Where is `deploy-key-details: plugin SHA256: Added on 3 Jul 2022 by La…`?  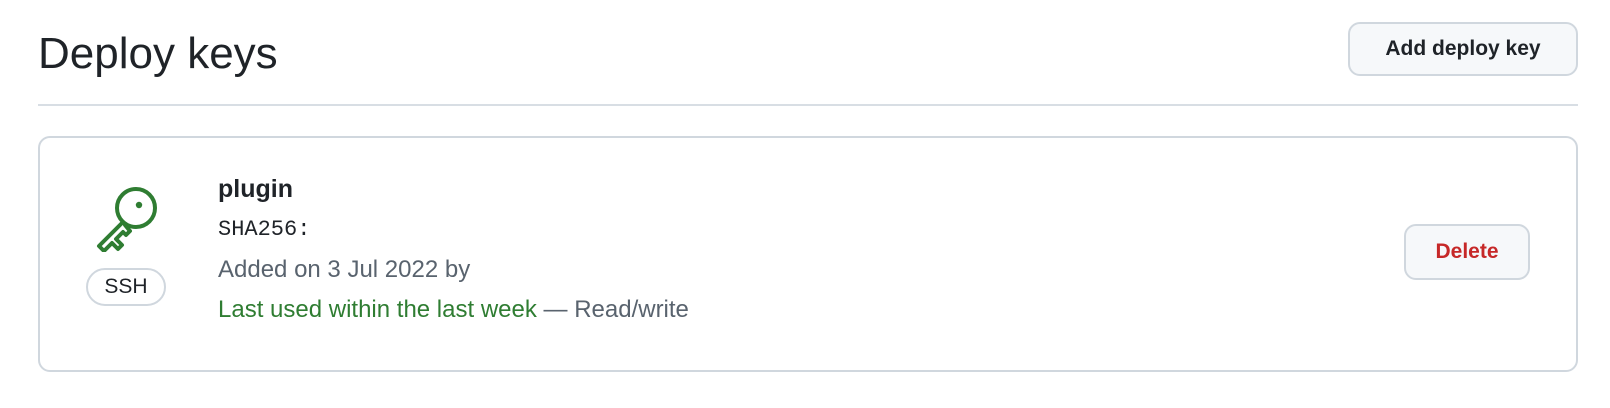
deploy-key-details: plugin SHA256: Added on 3 Jul 2022 by La… is located at coordinates (453, 249).